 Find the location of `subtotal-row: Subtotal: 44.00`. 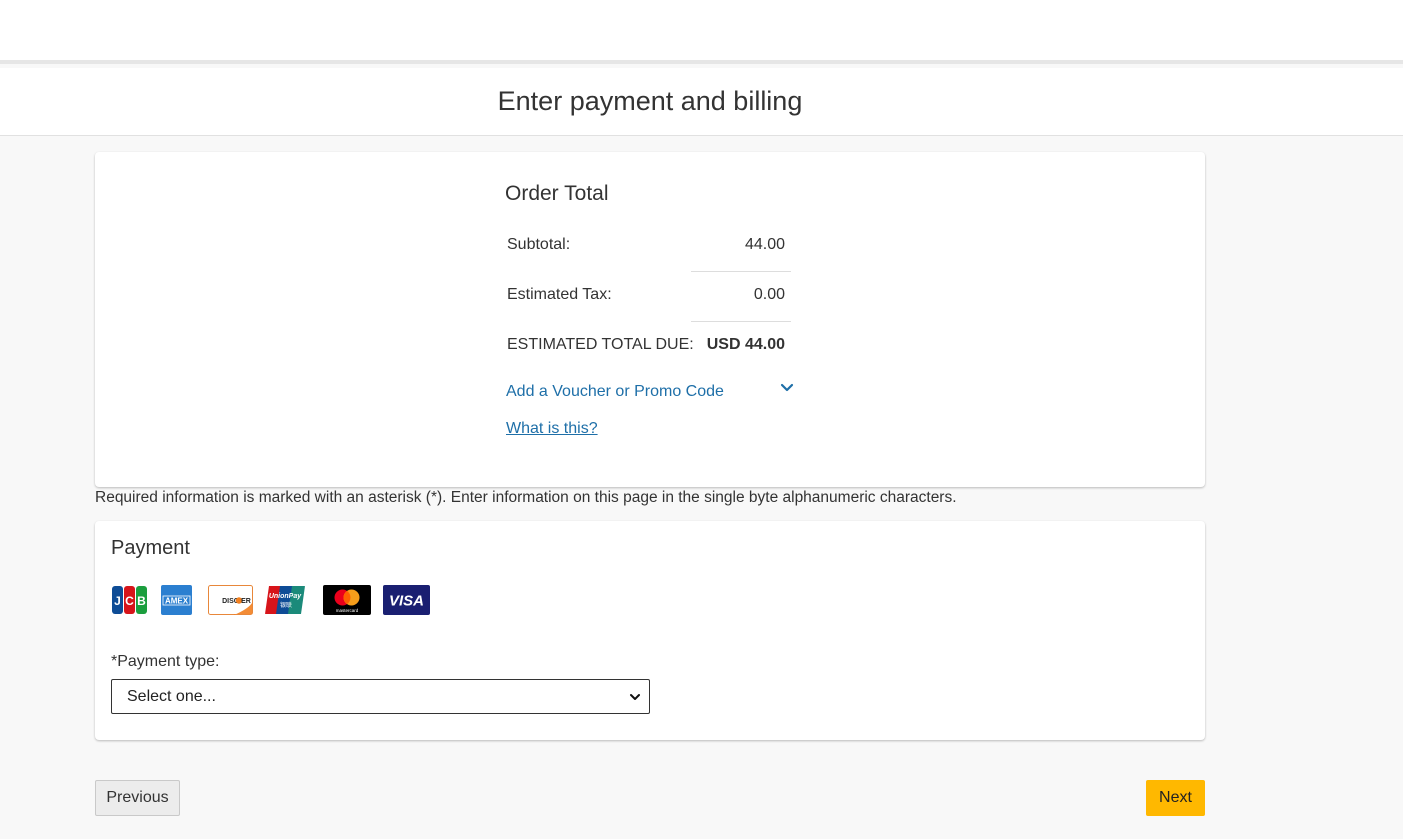

subtotal-row: Subtotal: 44.00 is located at coordinates (649, 247).